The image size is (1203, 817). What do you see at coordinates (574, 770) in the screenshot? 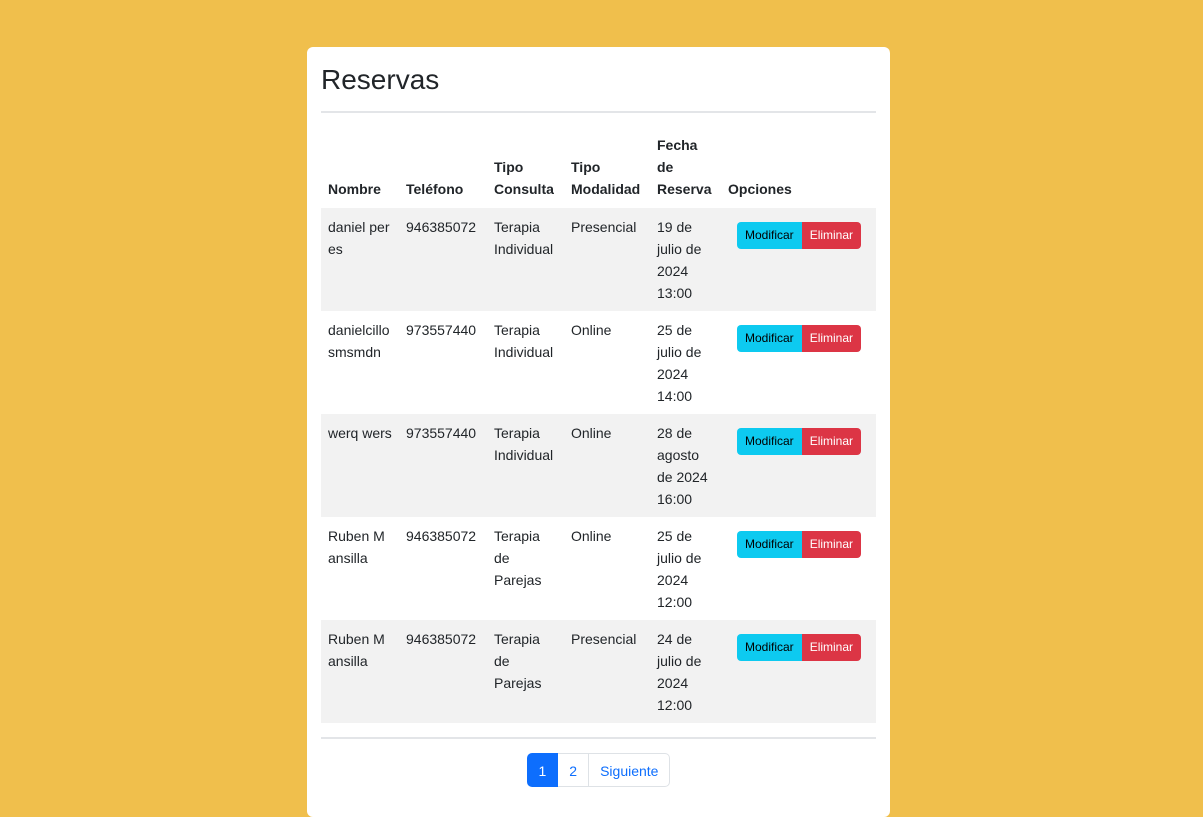
I see `page-link-2: 2` at bounding box center [574, 770].